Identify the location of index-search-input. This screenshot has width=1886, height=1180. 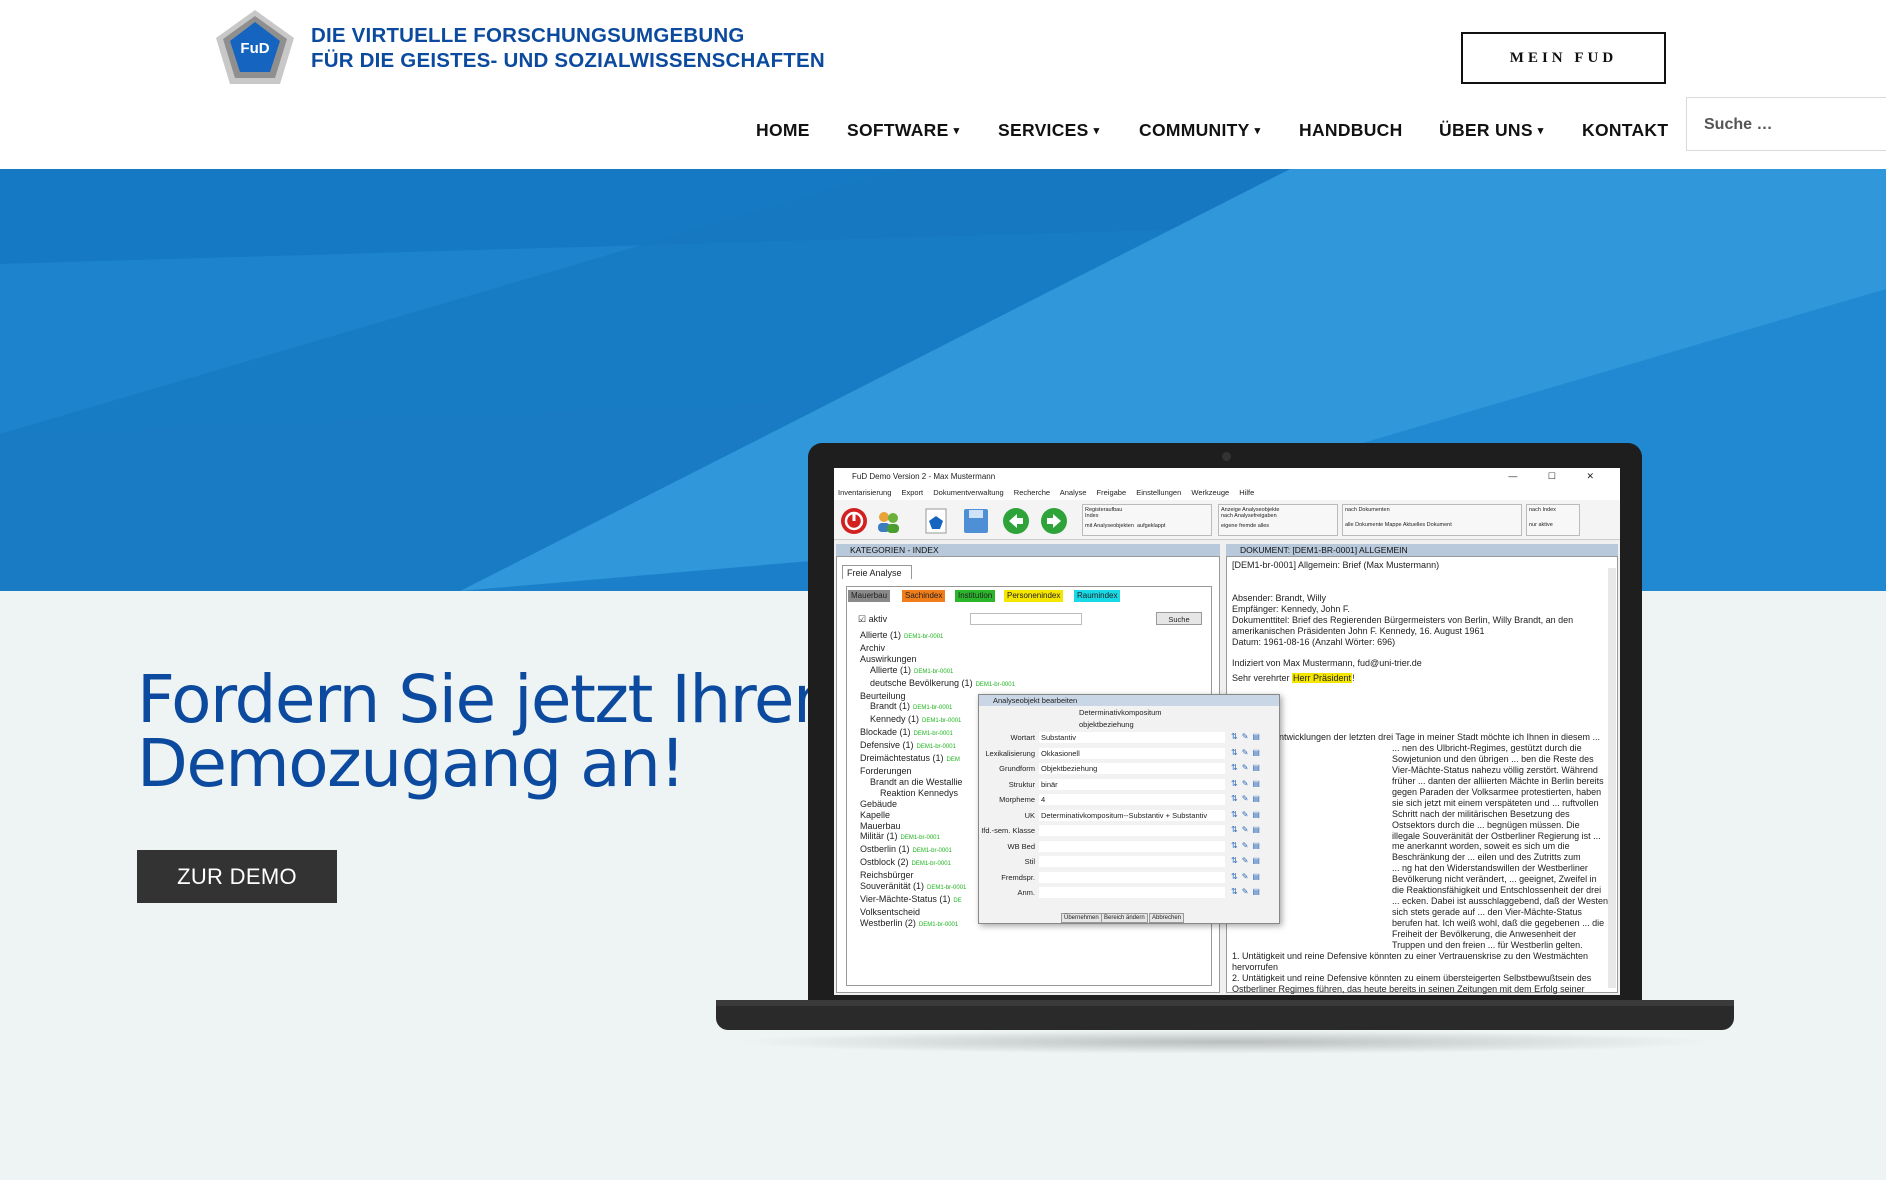
(1026, 619).